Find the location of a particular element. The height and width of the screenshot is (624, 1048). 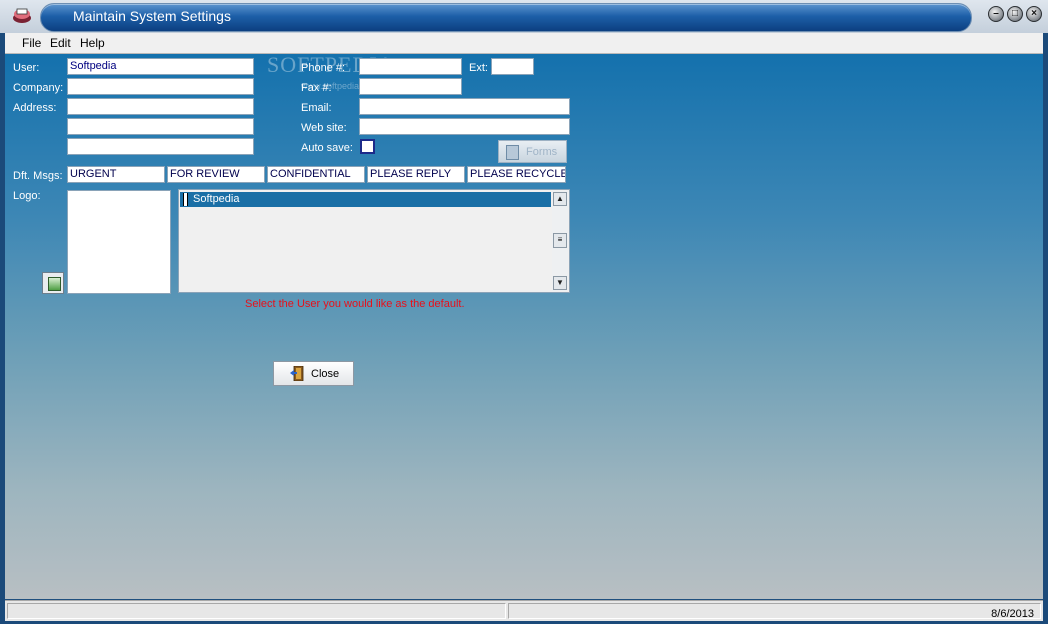

text-cursor-icon is located at coordinates (185, 199).